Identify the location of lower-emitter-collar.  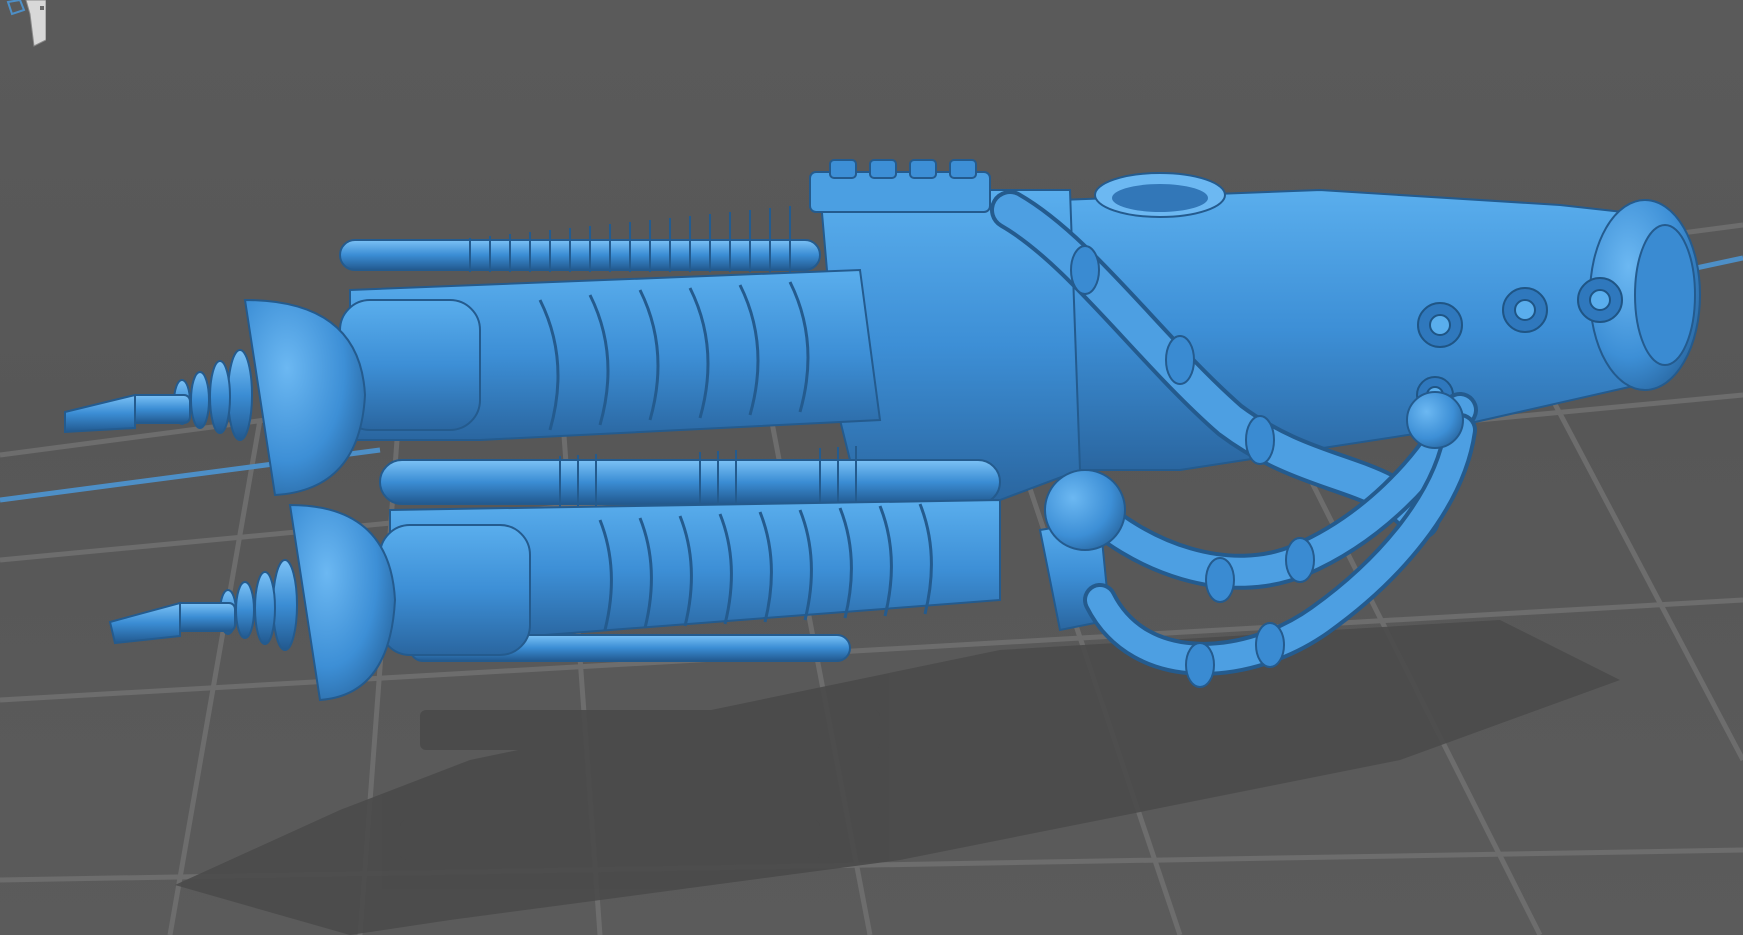
(455, 590).